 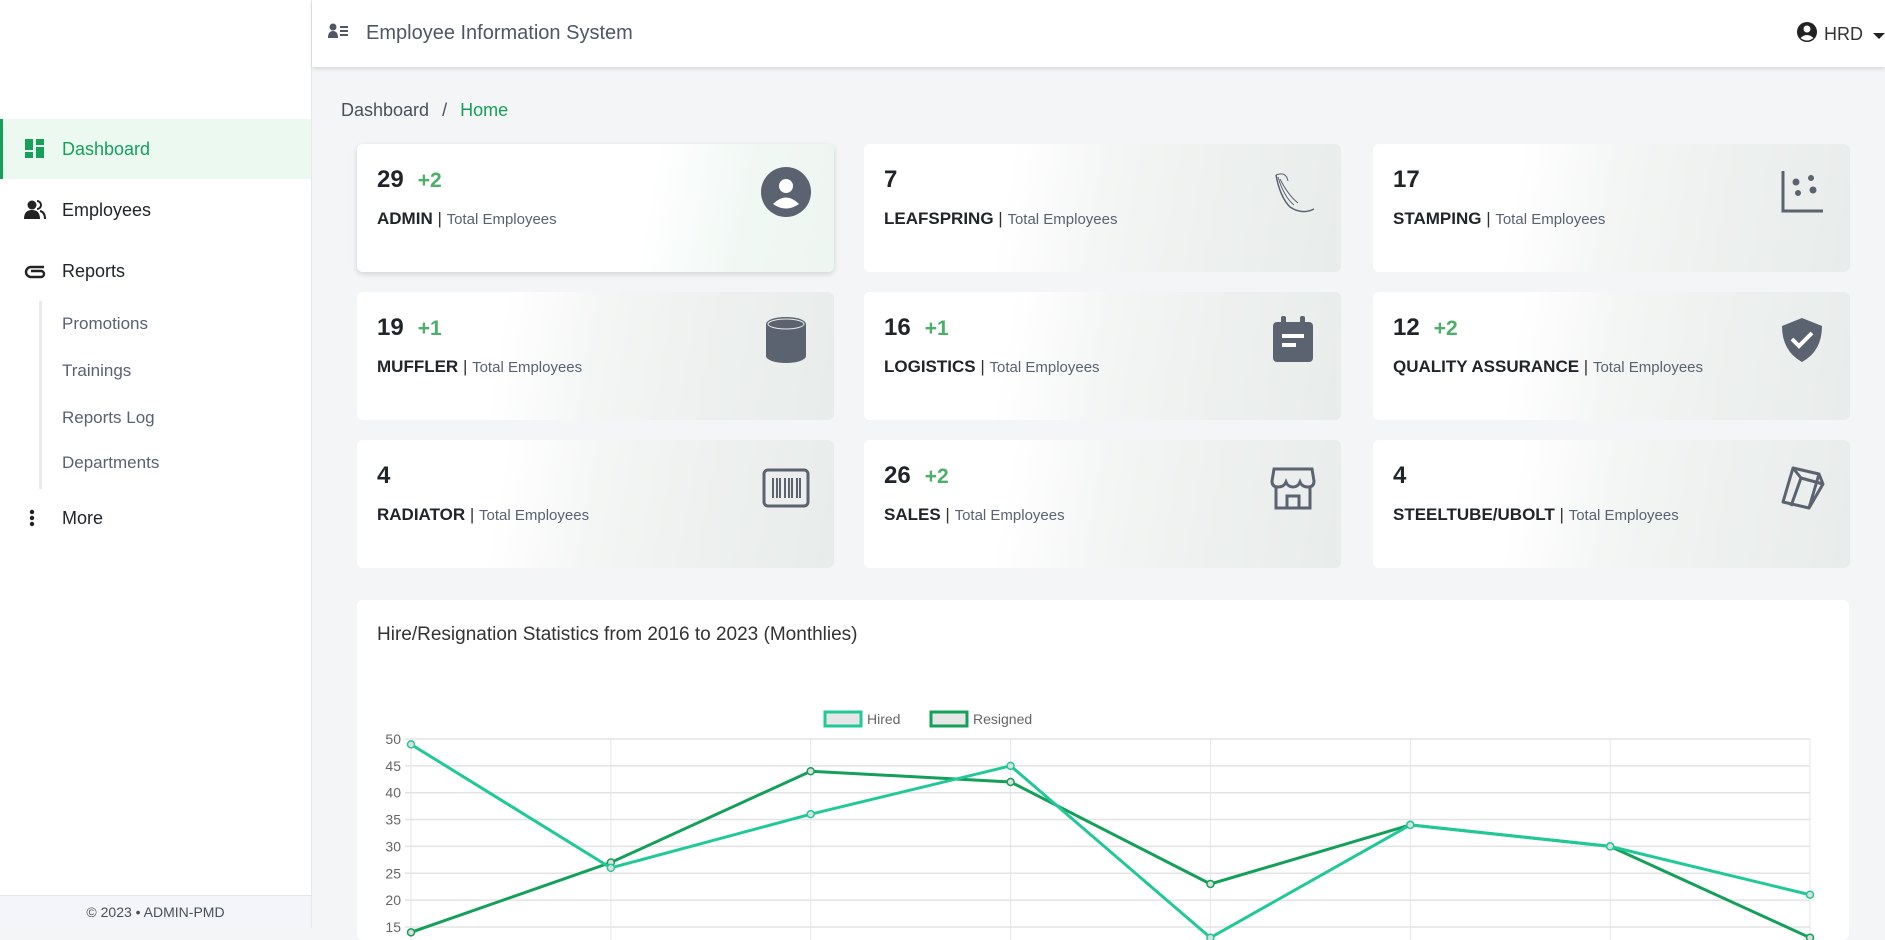 What do you see at coordinates (843, 719) in the screenshot?
I see `legend-swatch-hired` at bounding box center [843, 719].